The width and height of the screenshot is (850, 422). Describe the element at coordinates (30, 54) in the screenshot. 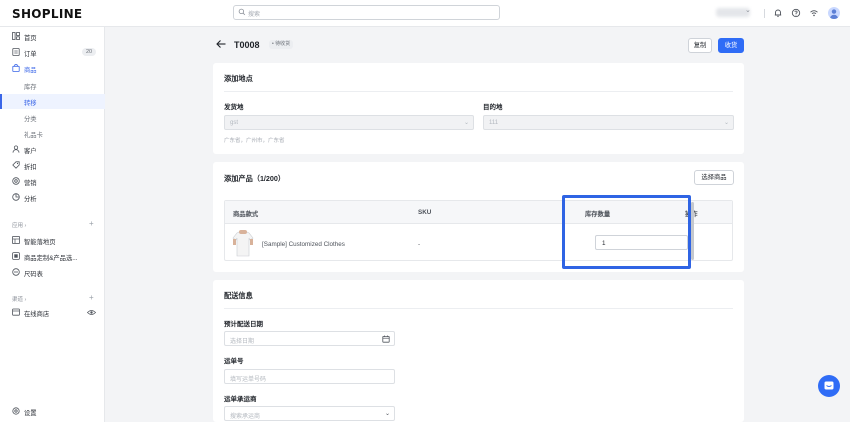

I see `sidebar-item-label: 订单` at that location.